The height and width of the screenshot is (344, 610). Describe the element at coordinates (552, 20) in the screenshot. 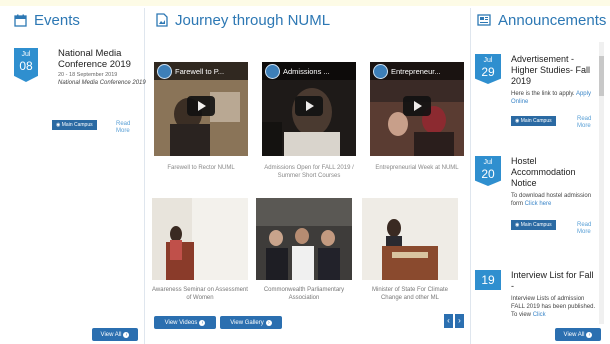

I see `announcements-heading: Announcements` at that location.